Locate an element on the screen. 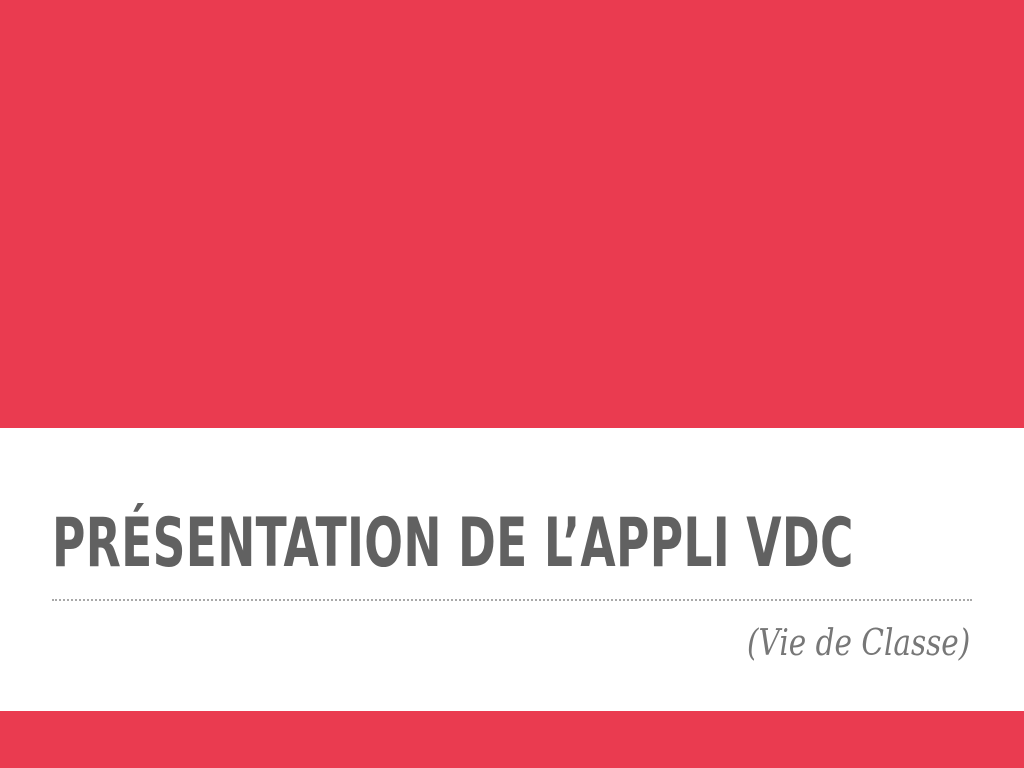 Image resolution: width=1024 pixels, height=768 pixels. slide-subtitle: (Vie de Classe) is located at coordinates (834, 644).